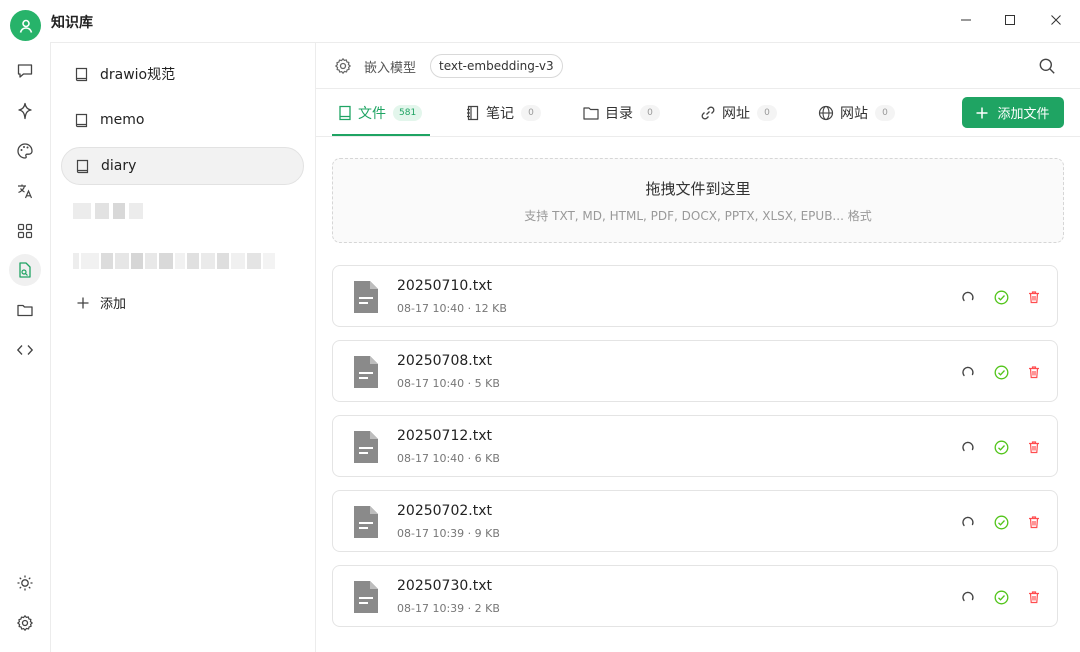 The height and width of the screenshot is (652, 1080). I want to click on file-name: 20250708.txt, so click(444, 361).